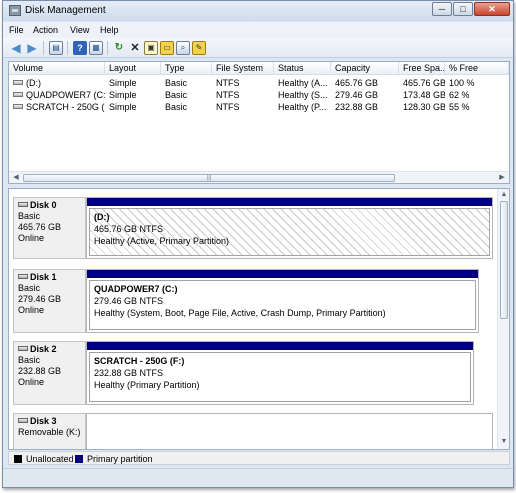  What do you see at coordinates (151, 48) in the screenshot?
I see `settings-icon: ▣` at bounding box center [151, 48].